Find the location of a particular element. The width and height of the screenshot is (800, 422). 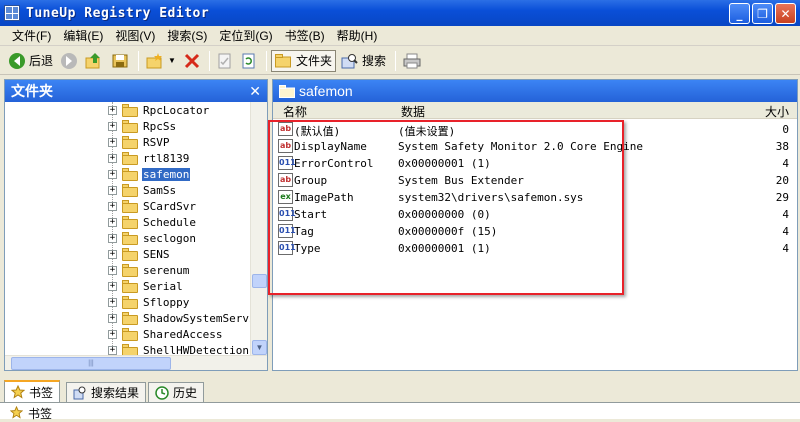

tree-hscroll-thumb: ||| is located at coordinates (91, 363).